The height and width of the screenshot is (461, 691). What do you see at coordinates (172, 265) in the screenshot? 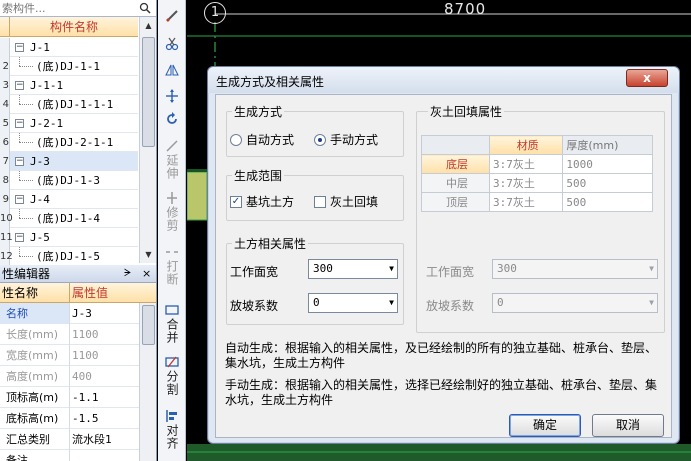
I see `break-tool: 打断` at bounding box center [172, 265].